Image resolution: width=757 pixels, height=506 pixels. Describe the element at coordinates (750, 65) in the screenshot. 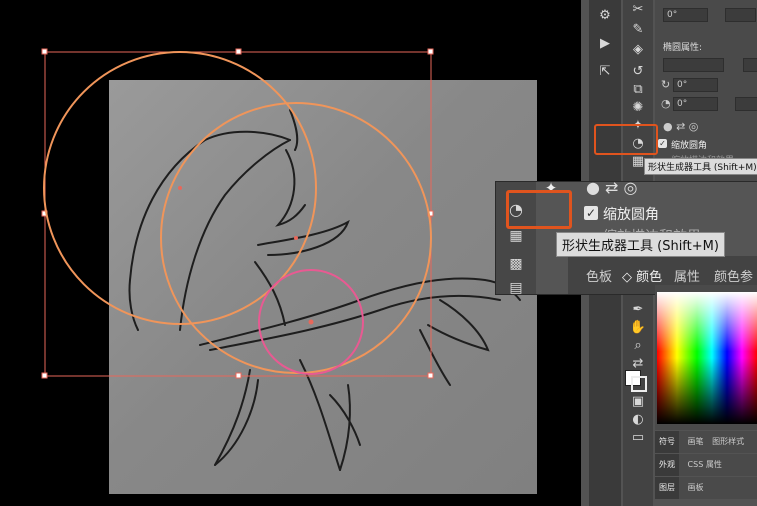

I see `height-field` at that location.